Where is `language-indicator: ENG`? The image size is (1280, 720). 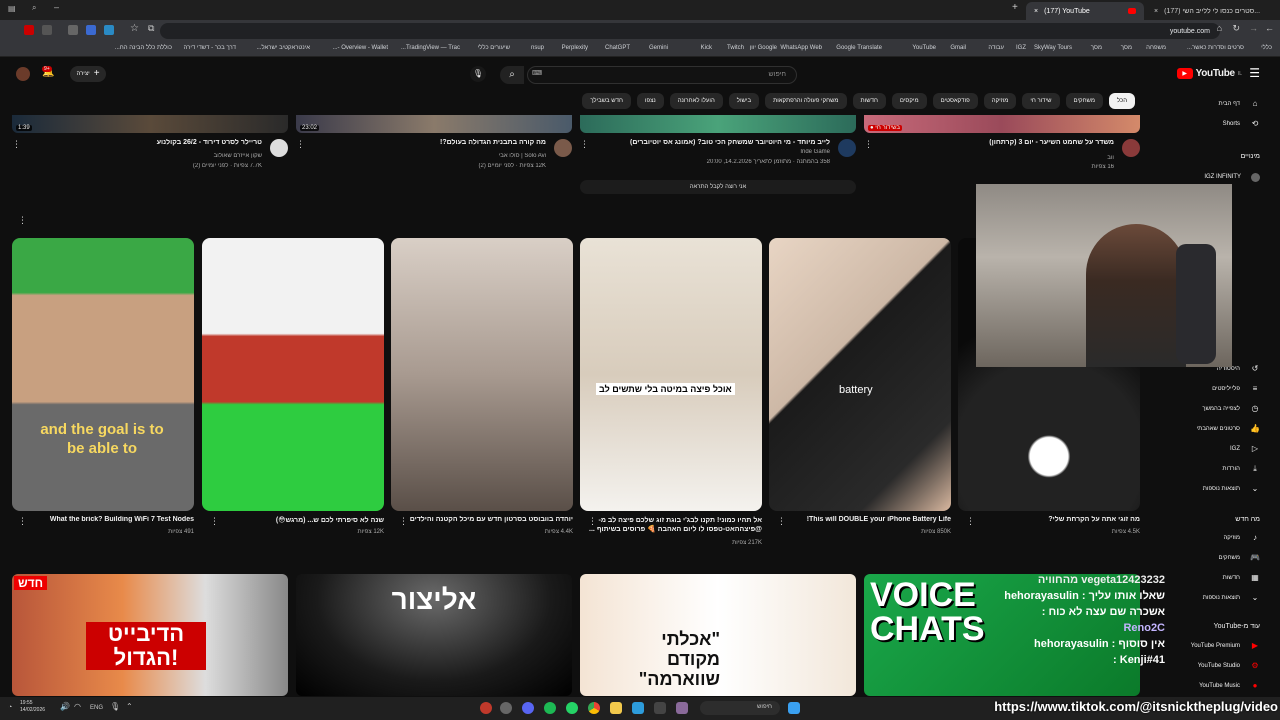 language-indicator: ENG is located at coordinates (96, 708).